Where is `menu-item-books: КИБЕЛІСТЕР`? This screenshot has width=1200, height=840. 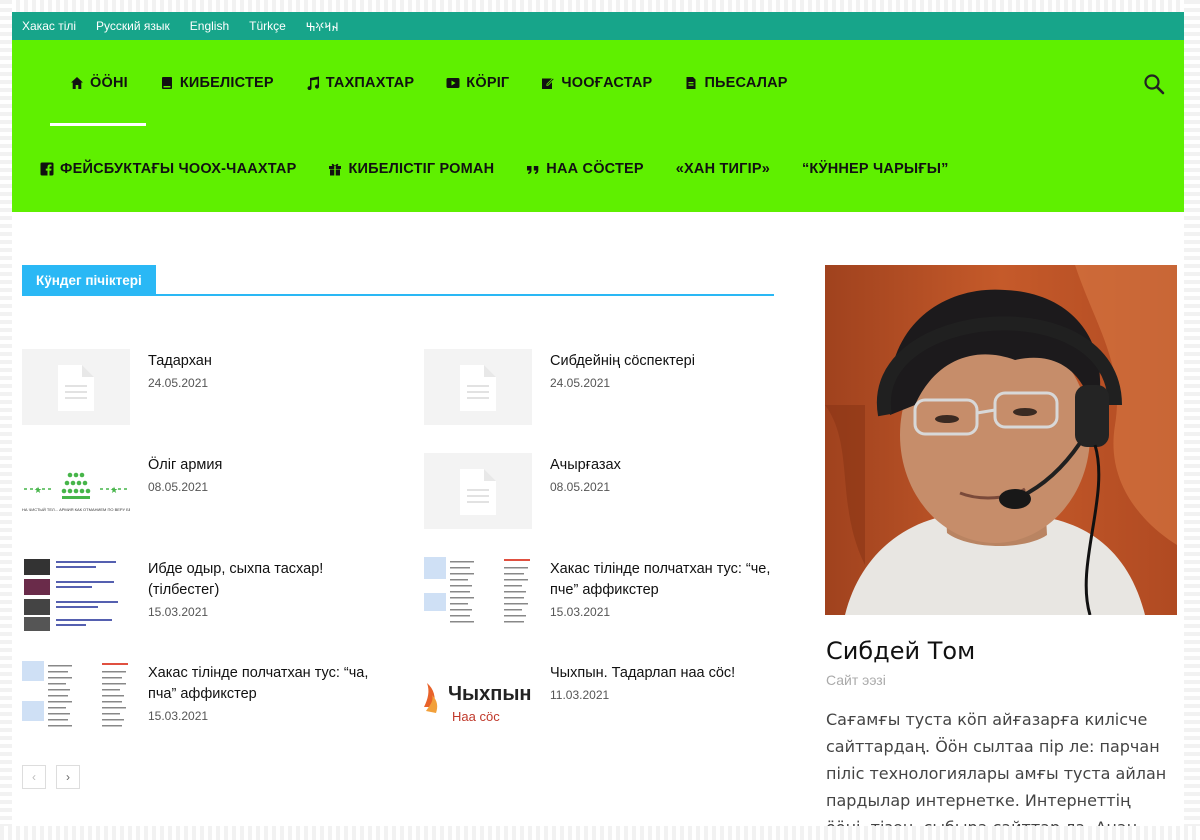 menu-item-books: КИБЕЛІСТЕР is located at coordinates (216, 83).